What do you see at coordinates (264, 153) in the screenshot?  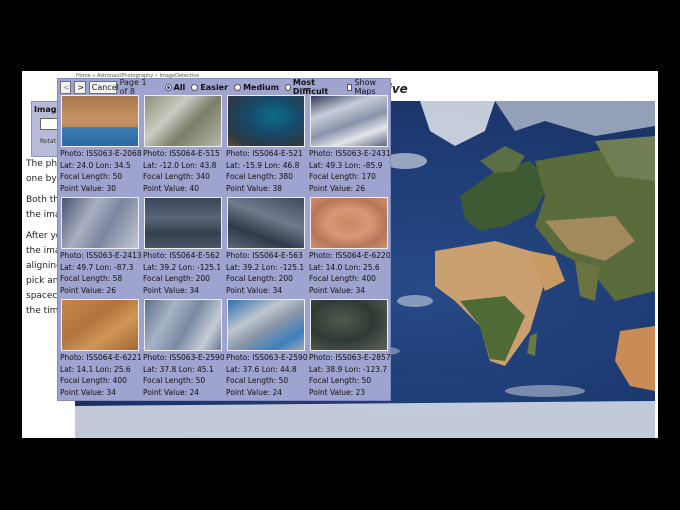 I see `photo-id: Photo: ISS064-E-521` at bounding box center [264, 153].